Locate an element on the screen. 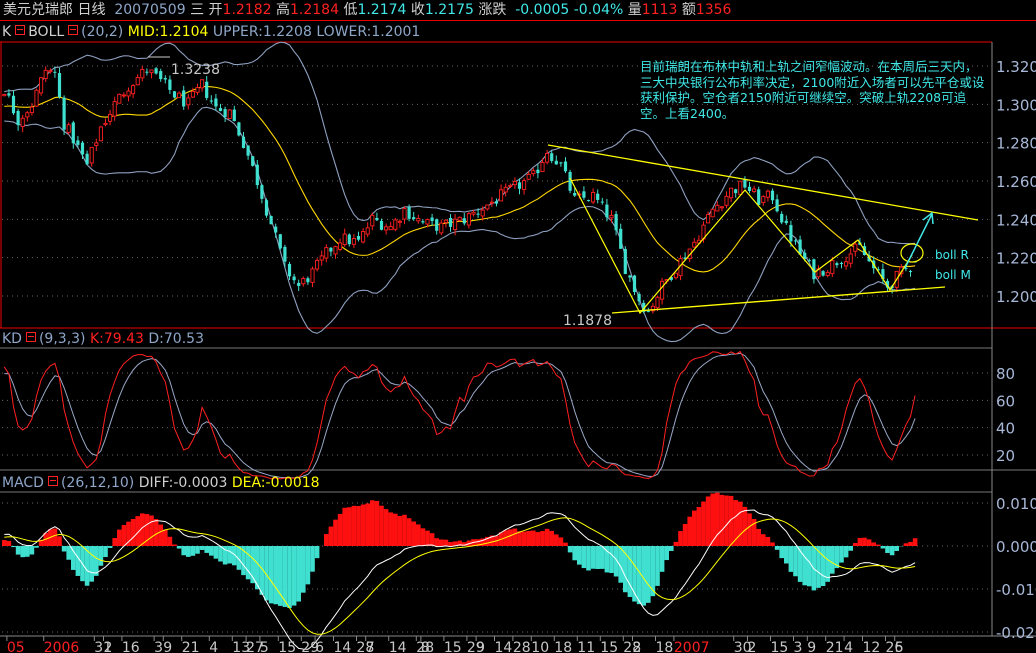 The image size is (1036, 653). time-tick-label: 7 is located at coordinates (370, 646).